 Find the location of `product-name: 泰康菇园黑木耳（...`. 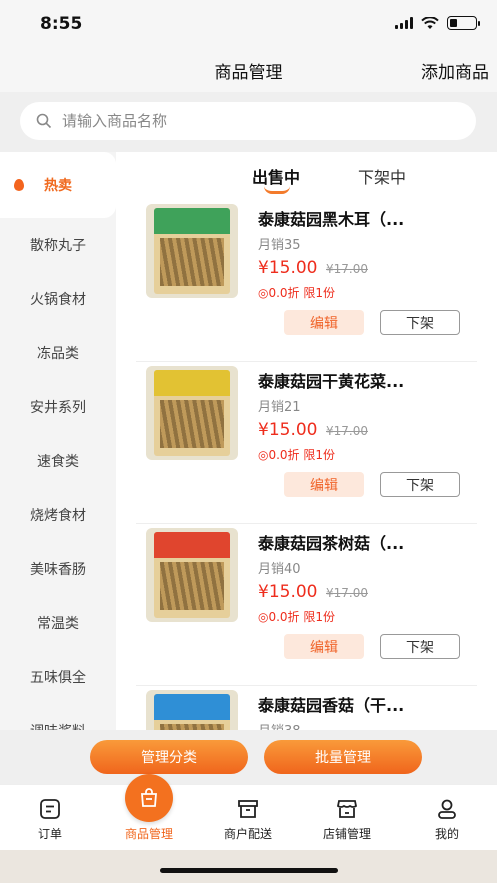

product-name: 泰康菇园黑木耳（... is located at coordinates (331, 219).